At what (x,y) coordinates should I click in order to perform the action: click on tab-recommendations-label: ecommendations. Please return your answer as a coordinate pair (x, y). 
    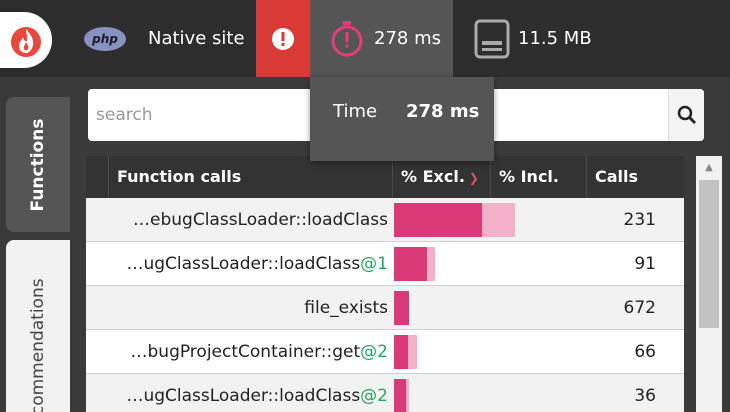
    Looking at the image, I should click on (38, 344).